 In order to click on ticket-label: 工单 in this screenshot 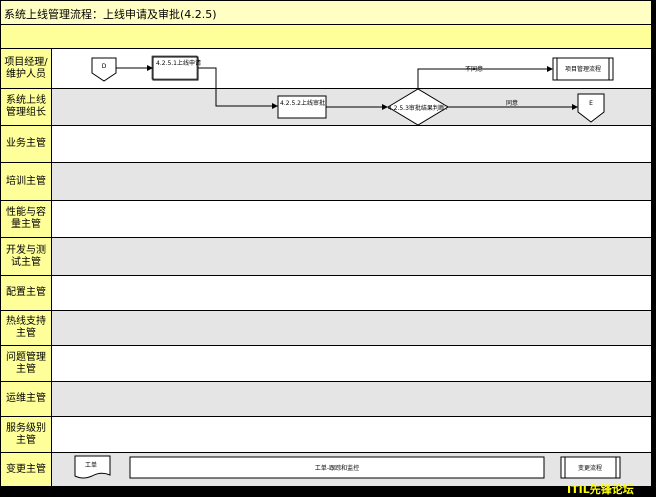, I will do `click(91, 465)`.